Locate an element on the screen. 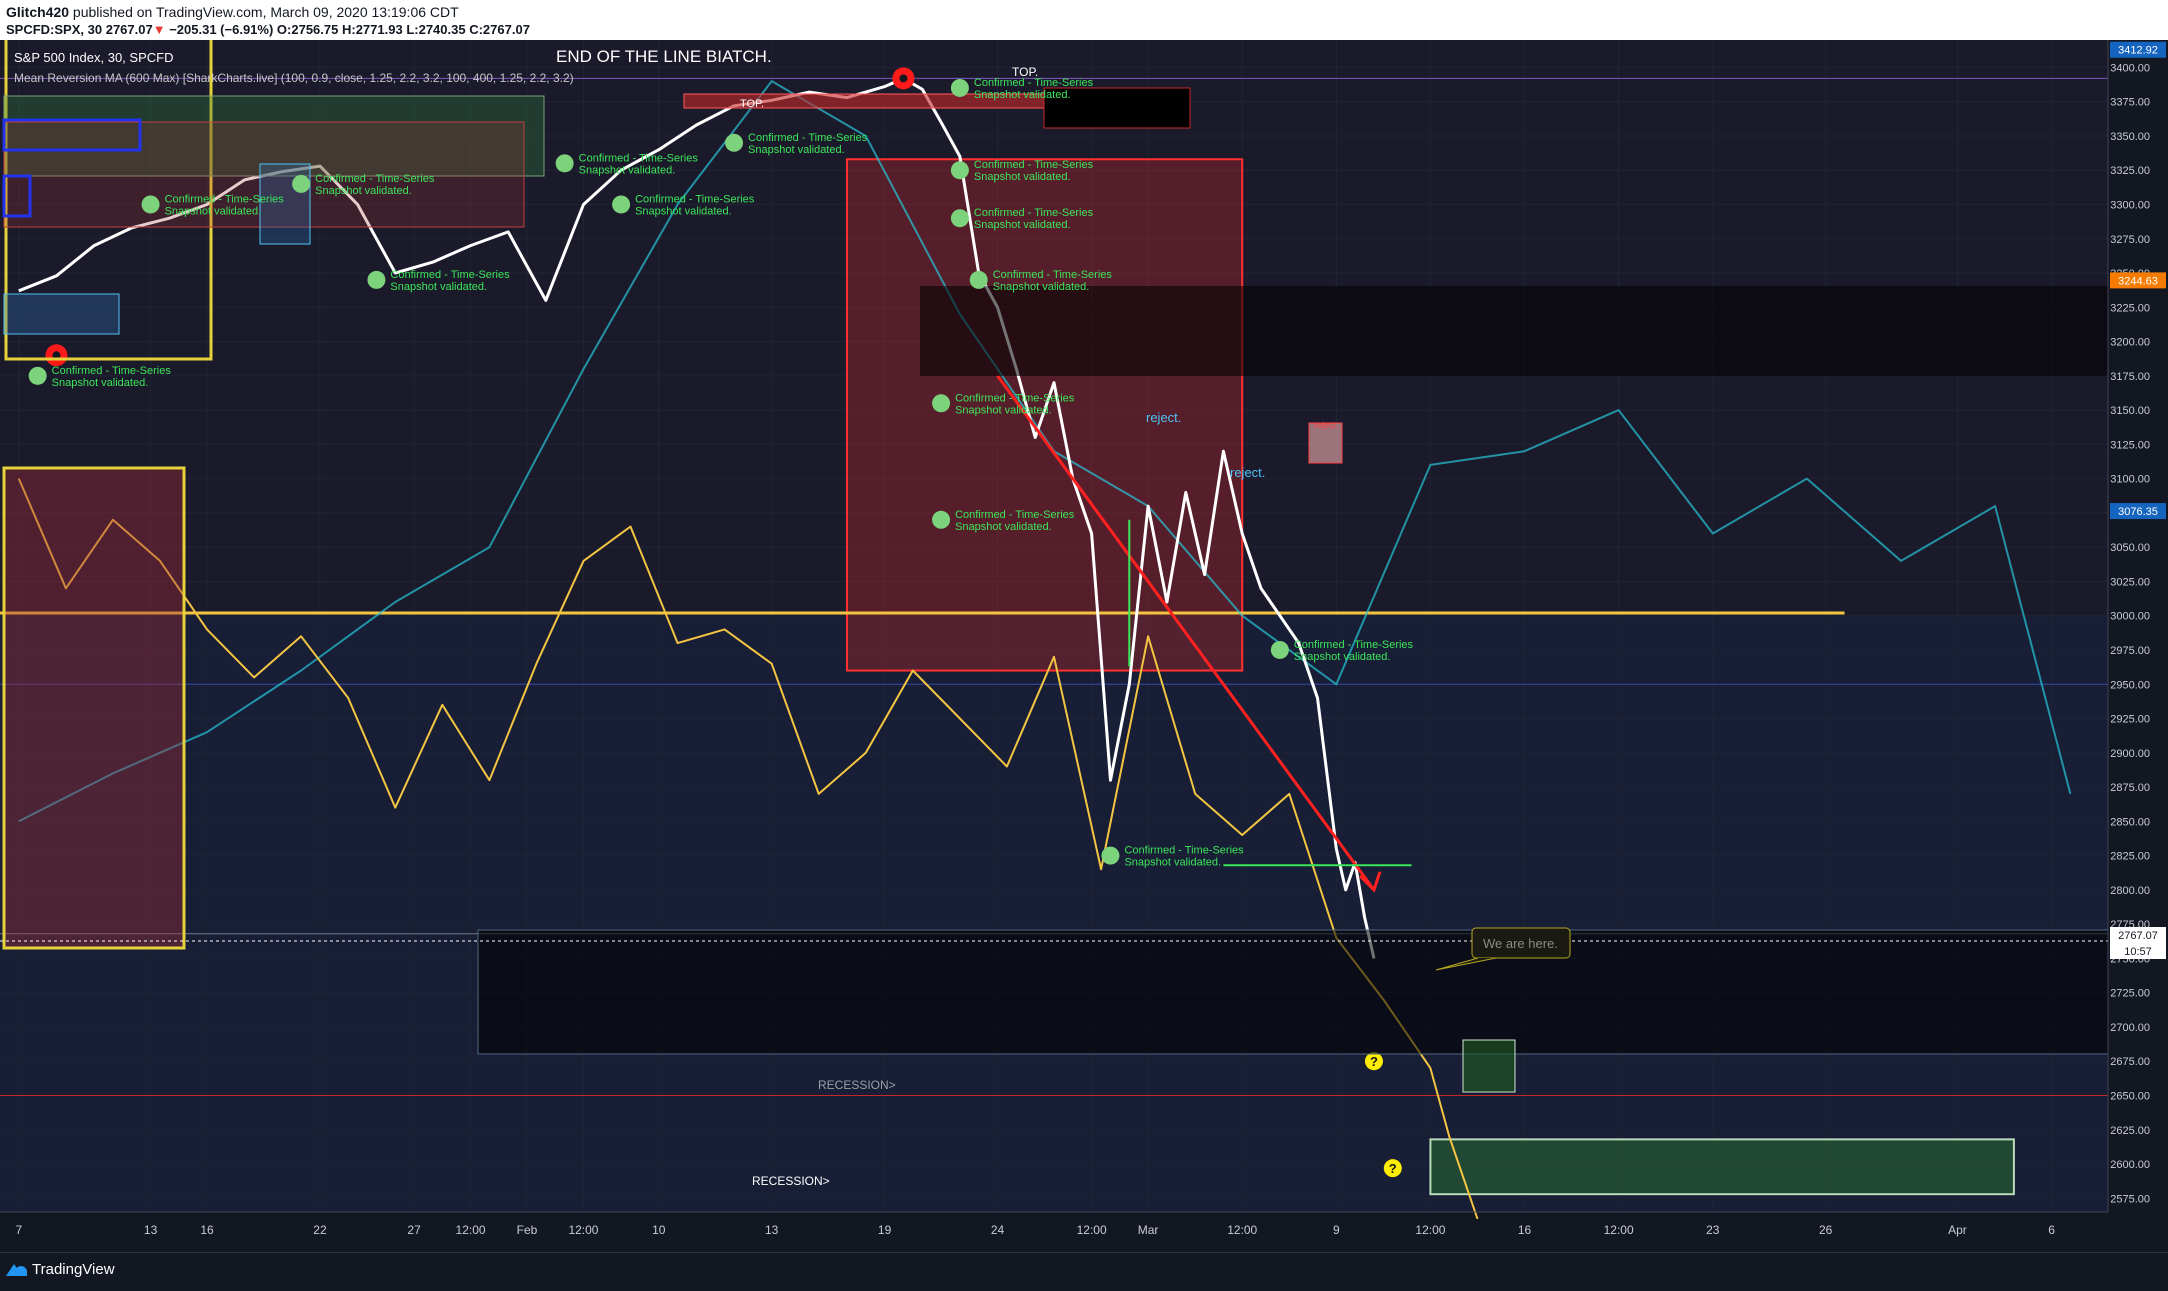  time-tick-label: 23 is located at coordinates (1713, 1230).